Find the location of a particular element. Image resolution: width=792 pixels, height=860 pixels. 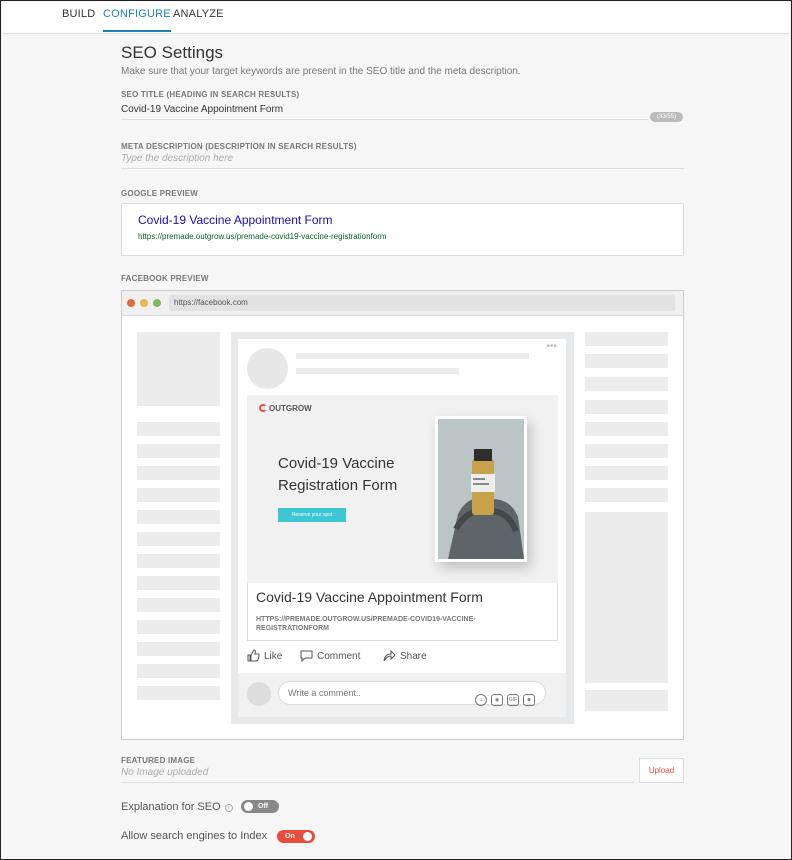

char-count-badge: (33/55) is located at coordinates (666, 117).